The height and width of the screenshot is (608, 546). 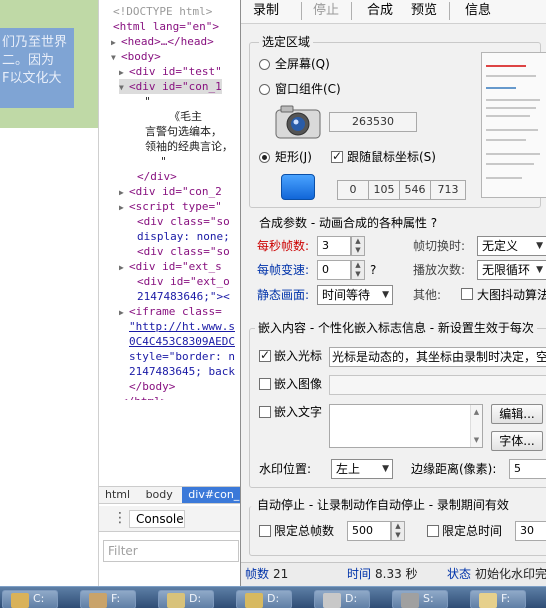 What do you see at coordinates (152, 176) in the screenshot?
I see `dom-node-line: </div>` at bounding box center [152, 176].